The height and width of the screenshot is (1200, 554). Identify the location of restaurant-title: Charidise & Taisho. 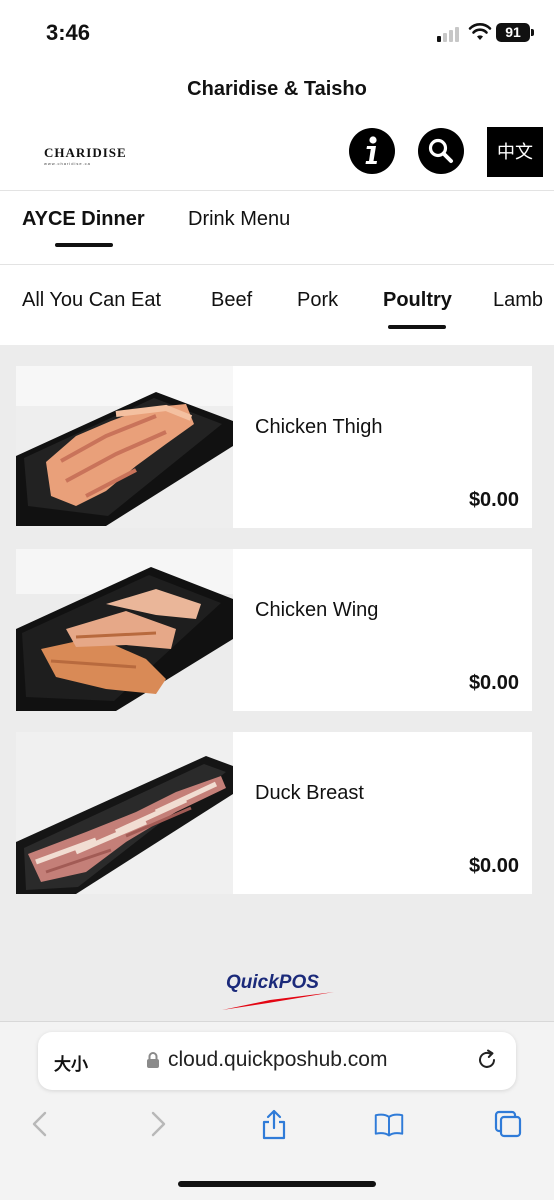
(277, 89).